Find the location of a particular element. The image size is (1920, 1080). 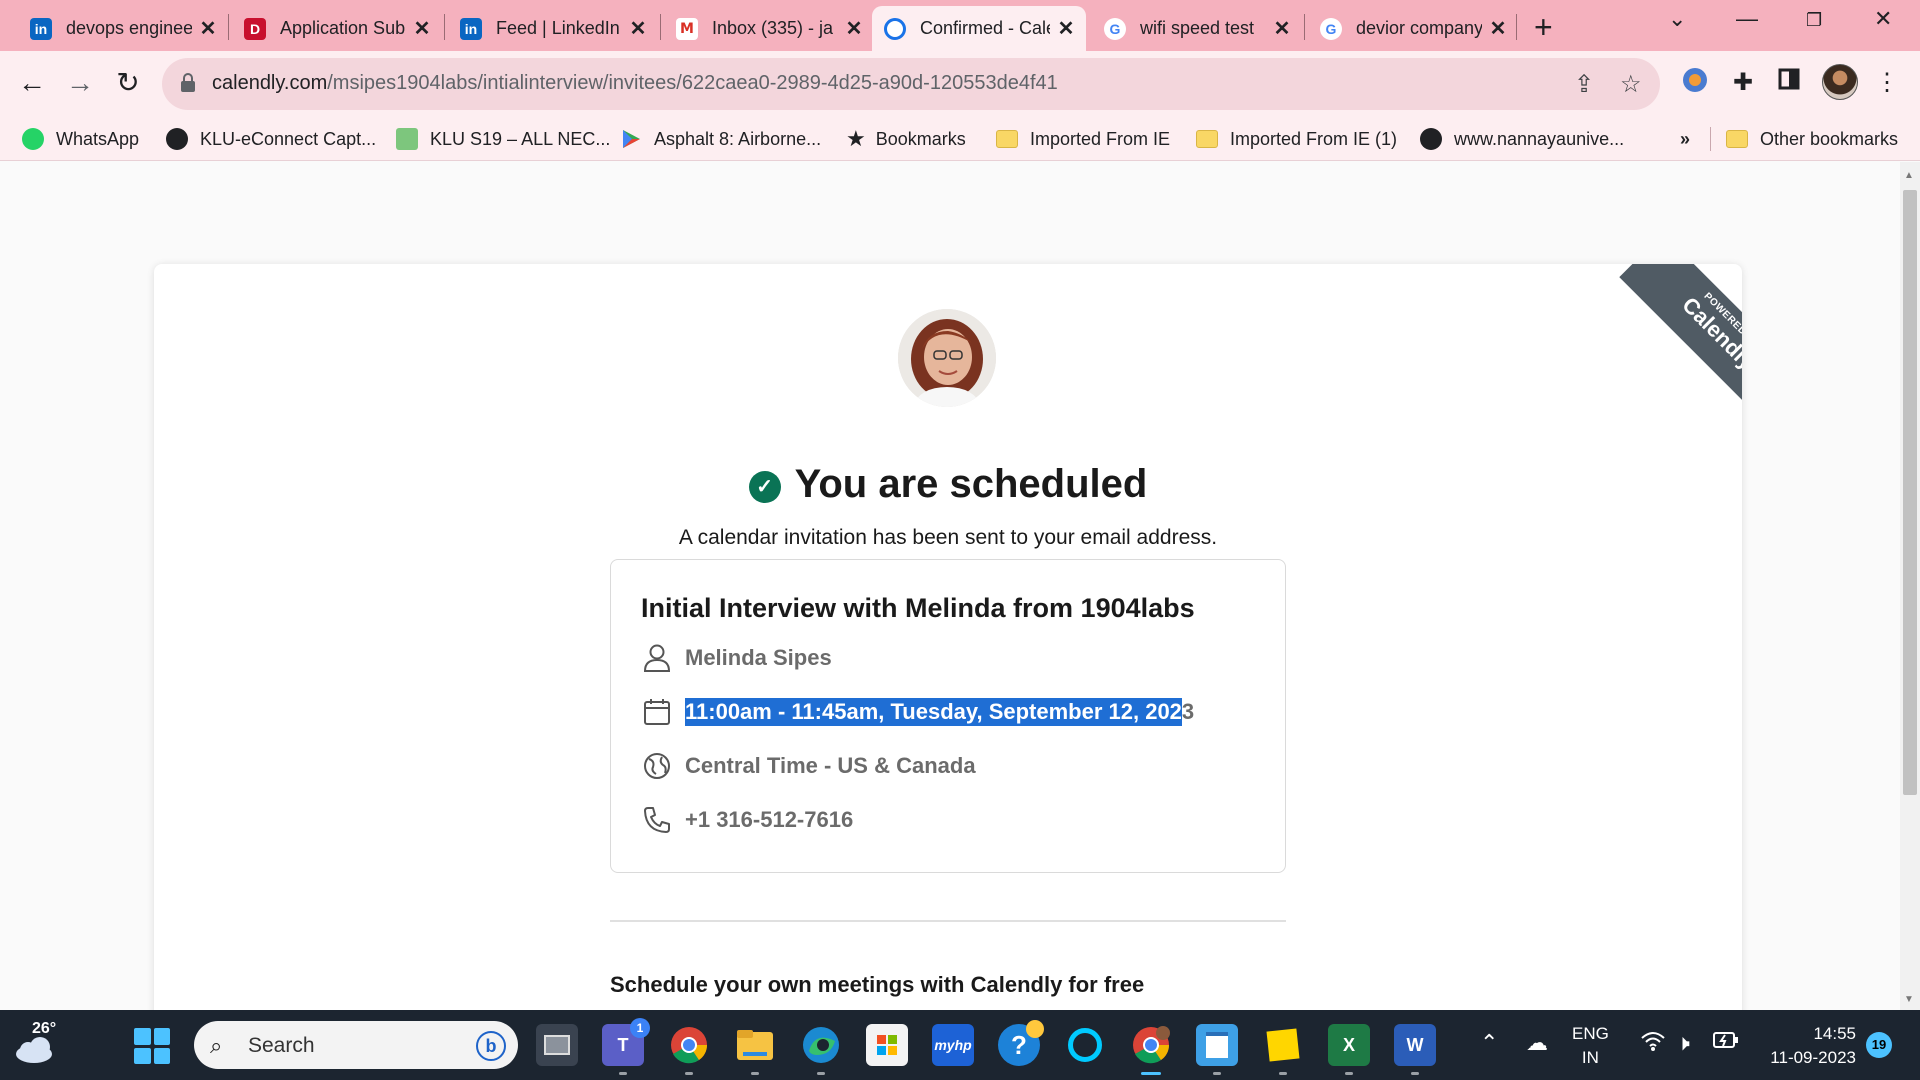

google-icon: G is located at coordinates (1331, 28).